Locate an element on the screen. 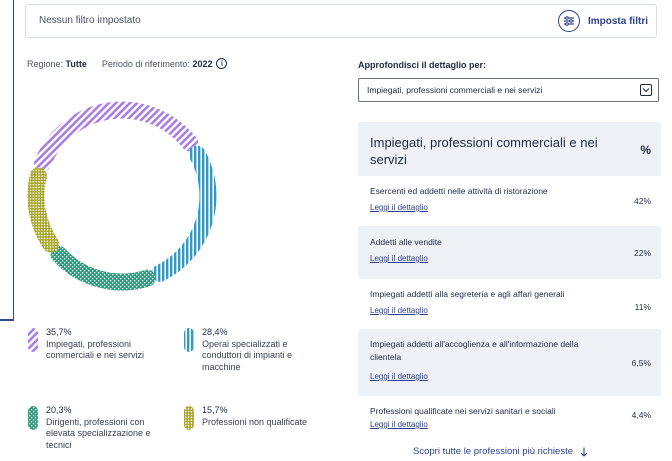  set-filters-label: Imposta filtri is located at coordinates (617, 21).